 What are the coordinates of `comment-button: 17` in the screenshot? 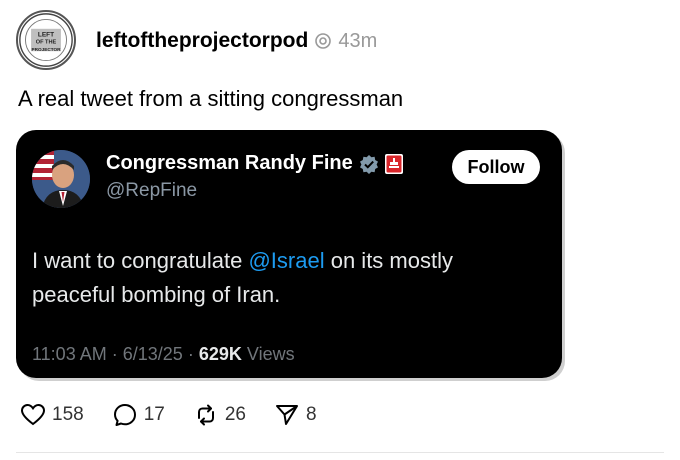 It's located at (138, 415).